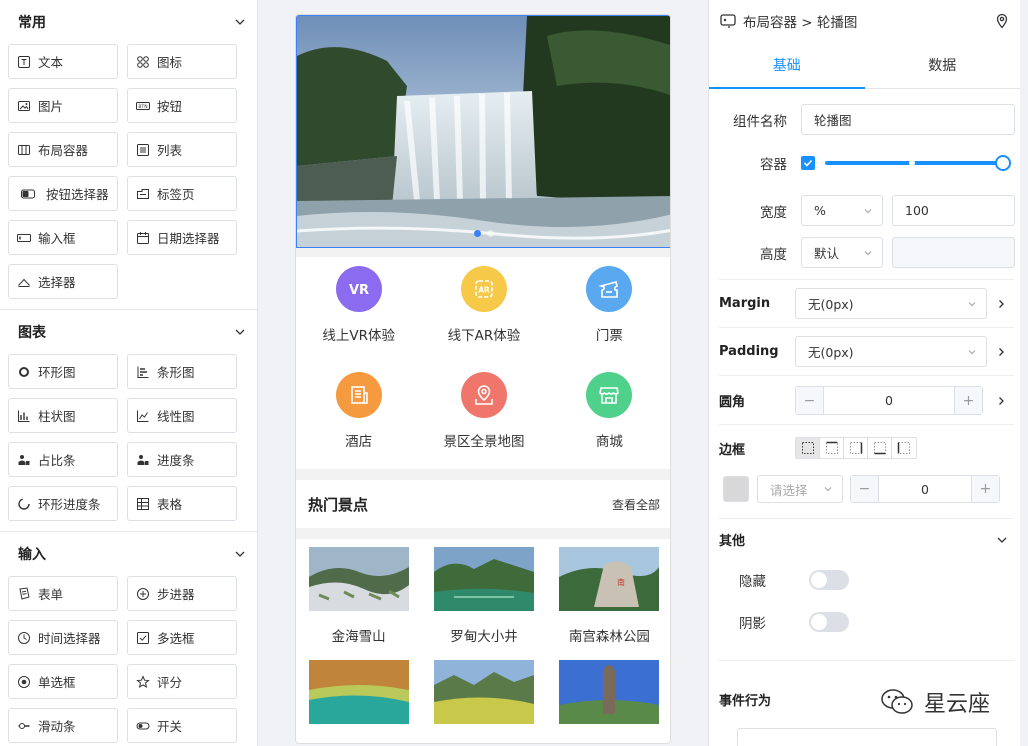  I want to click on component-item-label: 表格, so click(170, 504).